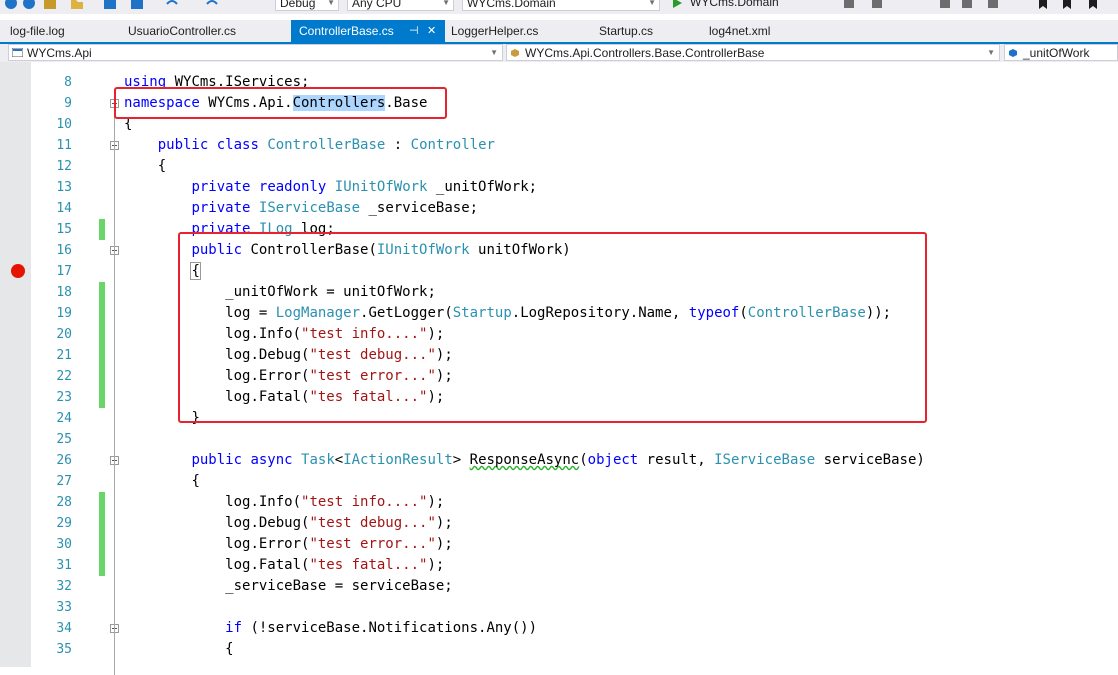 Image resolution: width=1118 pixels, height=675 pixels. Describe the element at coordinates (945, 5) in the screenshot. I see `toolbar-icon-c` at that location.